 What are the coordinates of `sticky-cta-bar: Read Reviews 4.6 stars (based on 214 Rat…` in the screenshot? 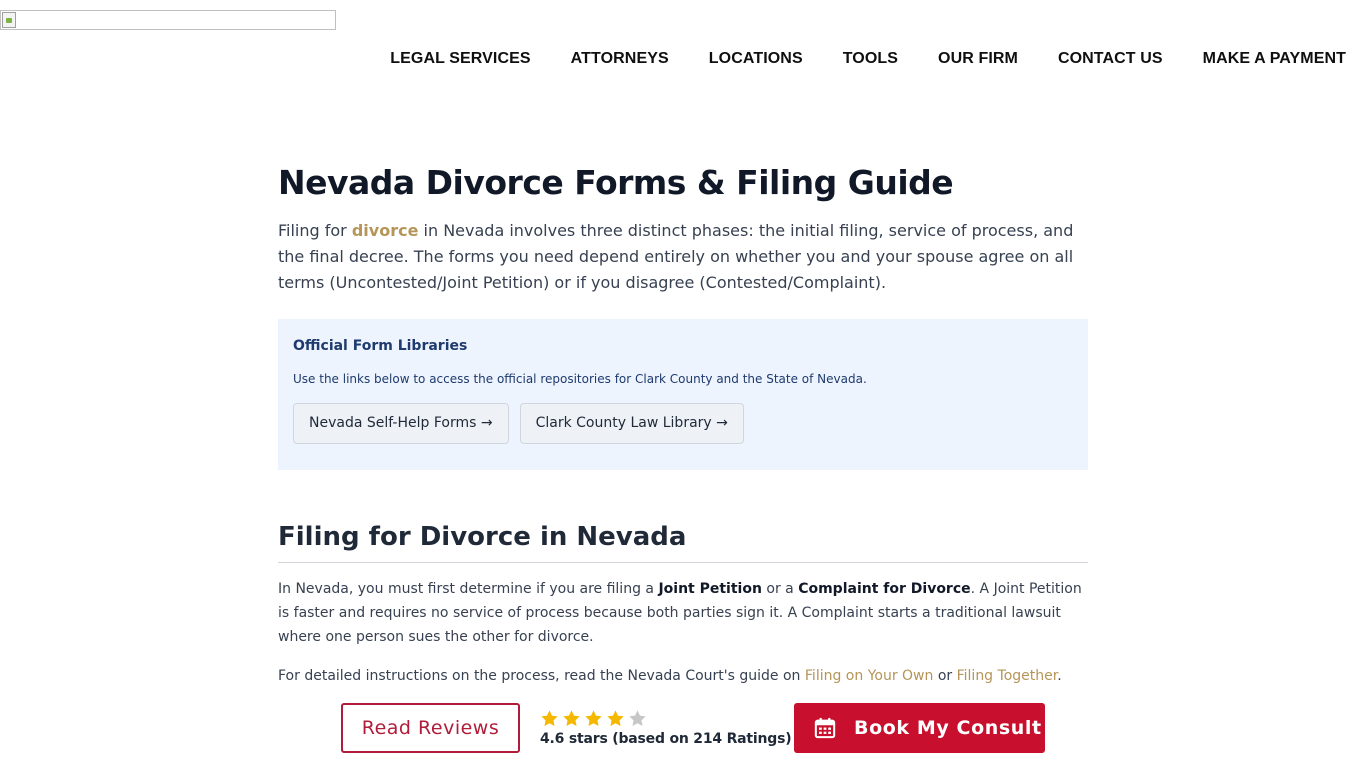 It's located at (683, 735).